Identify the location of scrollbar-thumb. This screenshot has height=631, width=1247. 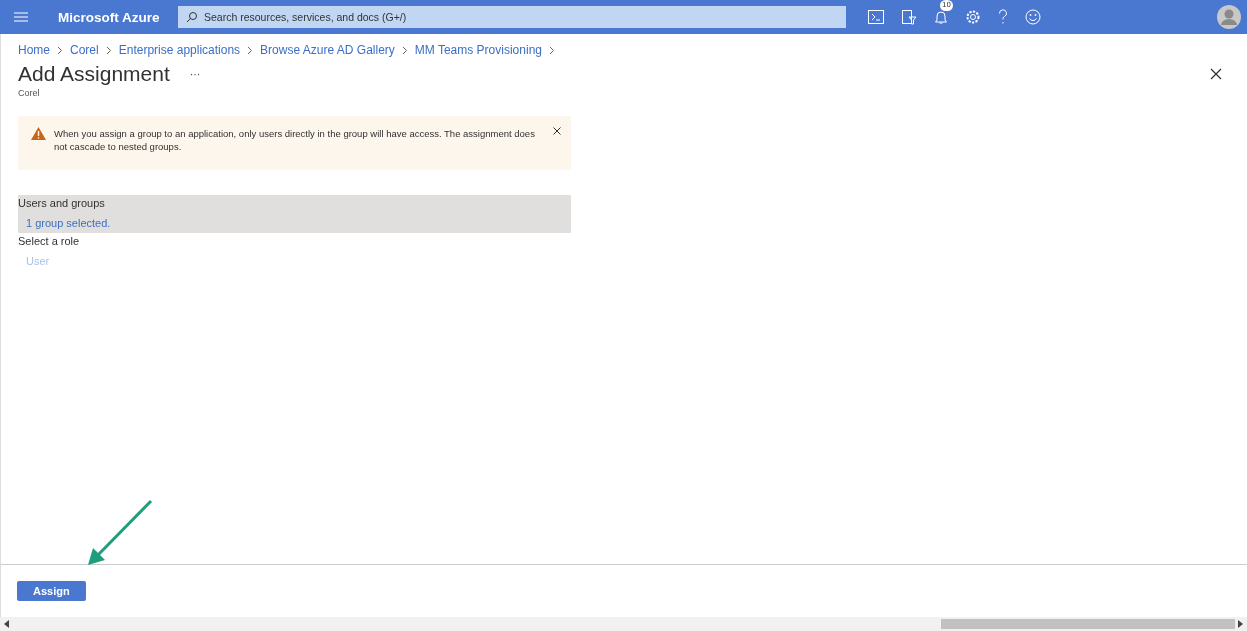
(1088, 624).